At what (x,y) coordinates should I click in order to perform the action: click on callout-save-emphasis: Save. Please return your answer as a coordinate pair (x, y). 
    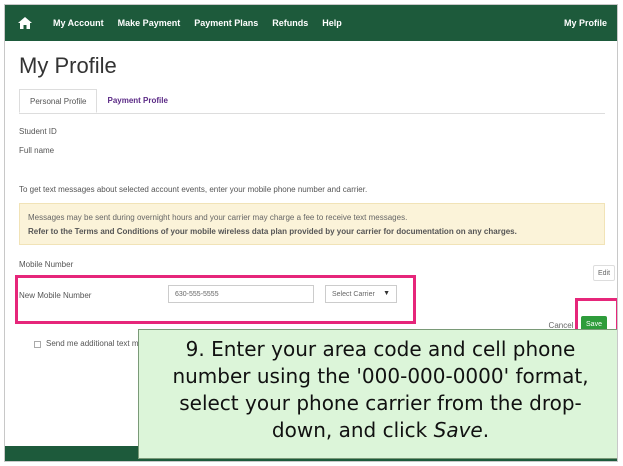
    Looking at the image, I should click on (458, 430).